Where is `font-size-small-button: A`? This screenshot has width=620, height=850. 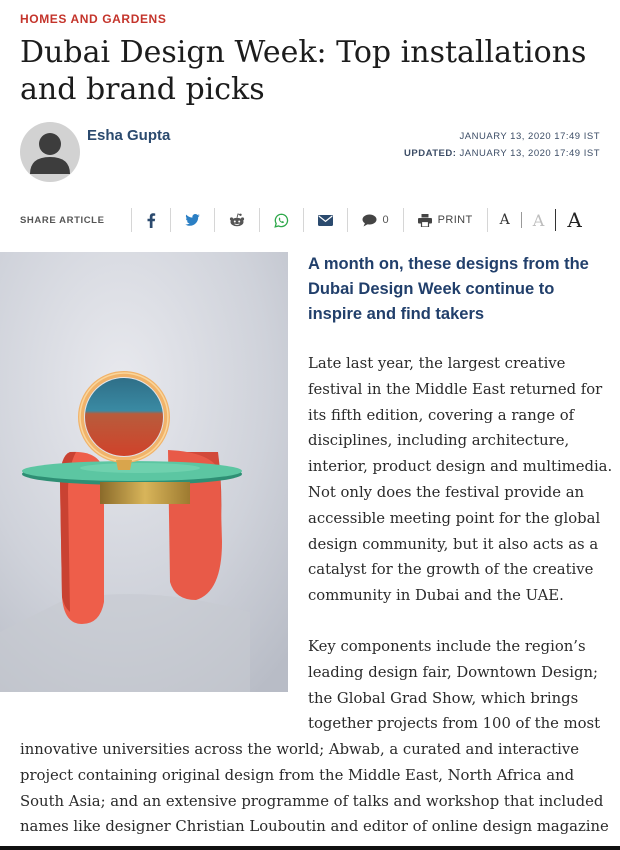 font-size-small-button: A is located at coordinates (505, 220).